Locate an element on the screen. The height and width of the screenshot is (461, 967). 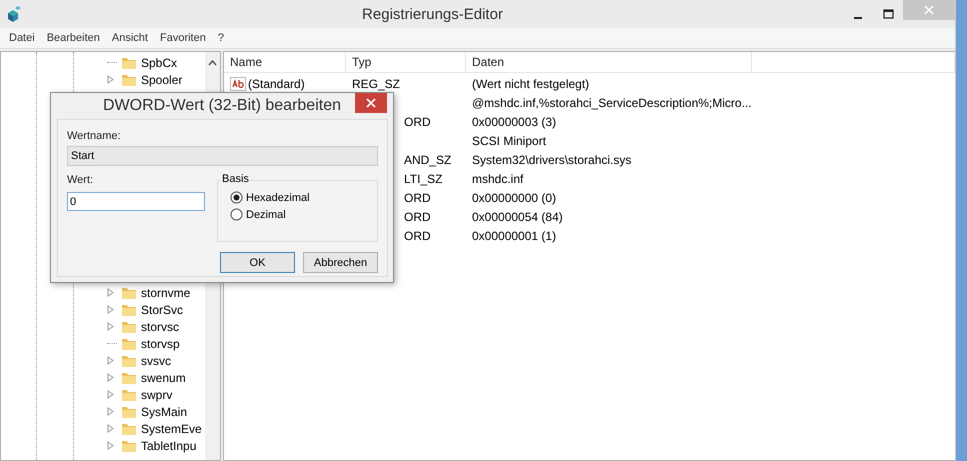
value-name: (Standard) is located at coordinates (276, 83).